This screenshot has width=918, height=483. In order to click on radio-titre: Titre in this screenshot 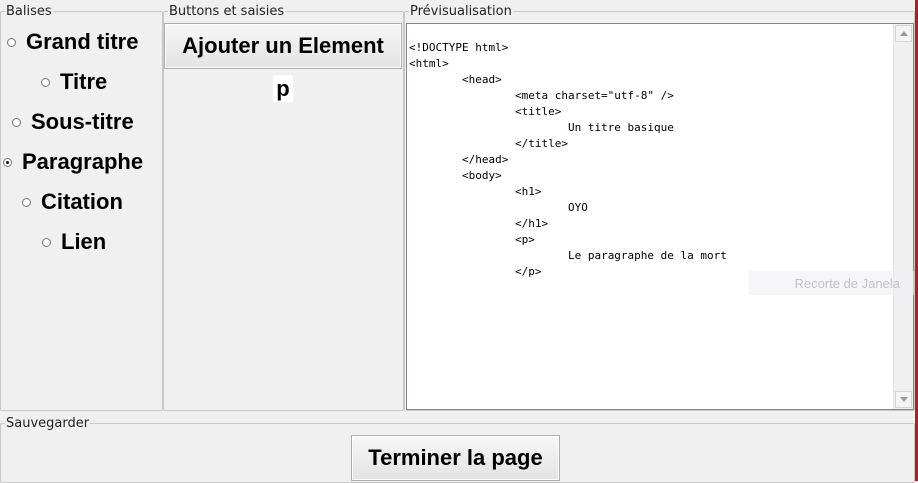, I will do `click(74, 82)`.